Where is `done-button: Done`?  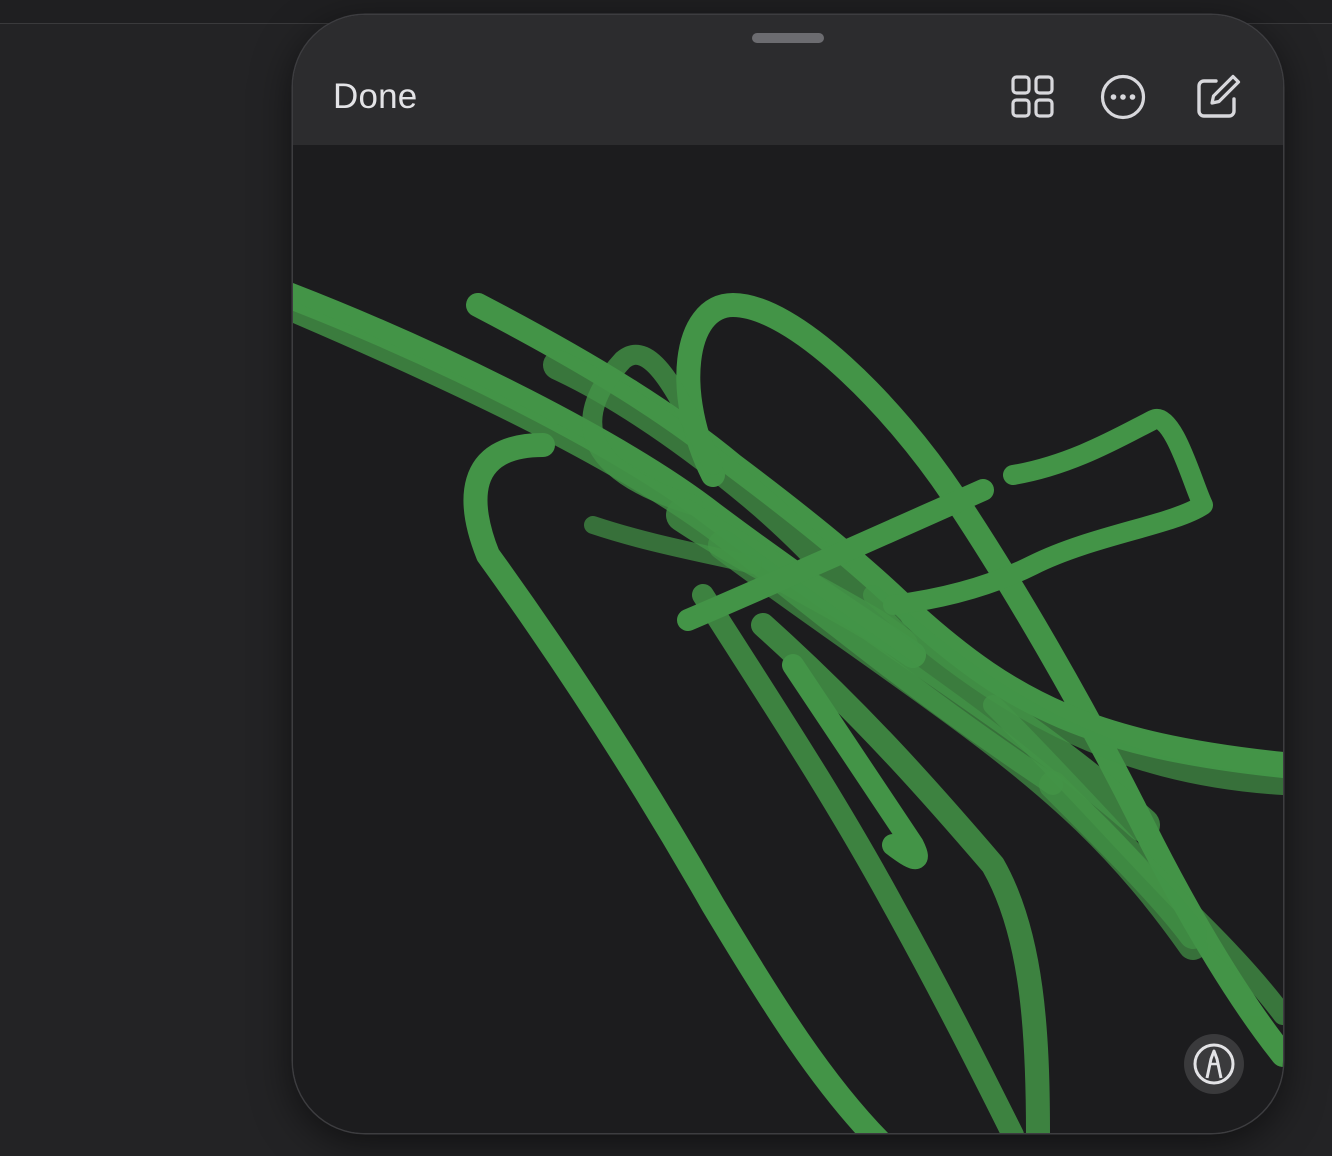
done-button: Done is located at coordinates (375, 97).